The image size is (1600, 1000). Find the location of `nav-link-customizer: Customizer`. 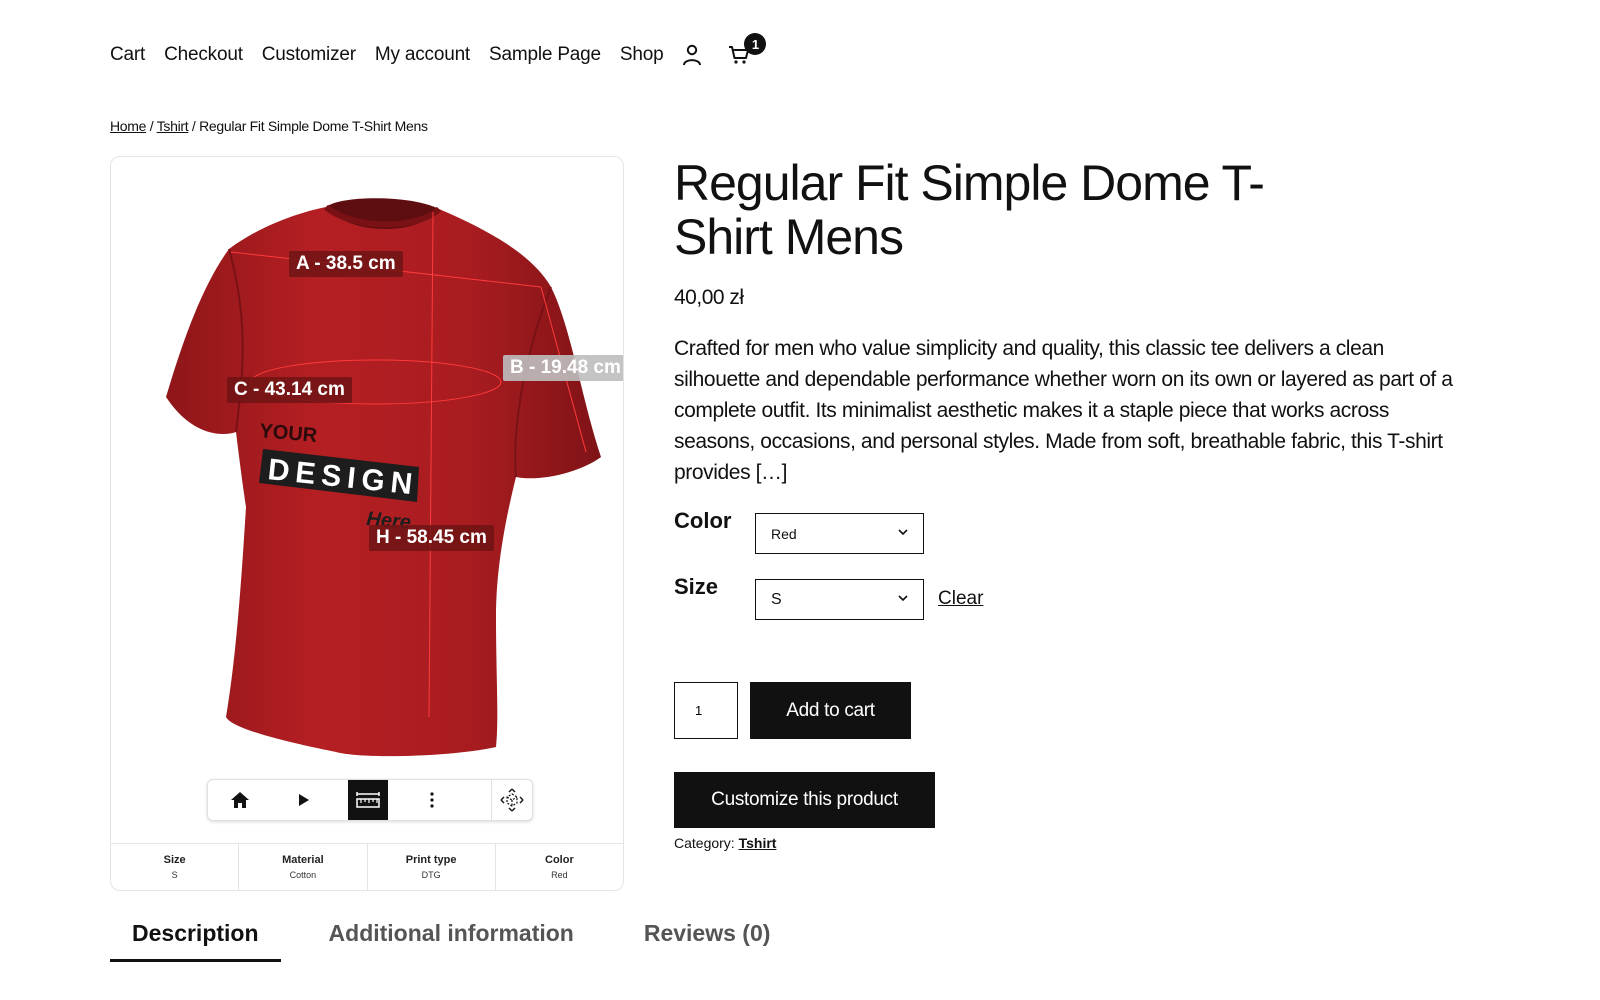

nav-link-customizer: Customizer is located at coordinates (309, 55).